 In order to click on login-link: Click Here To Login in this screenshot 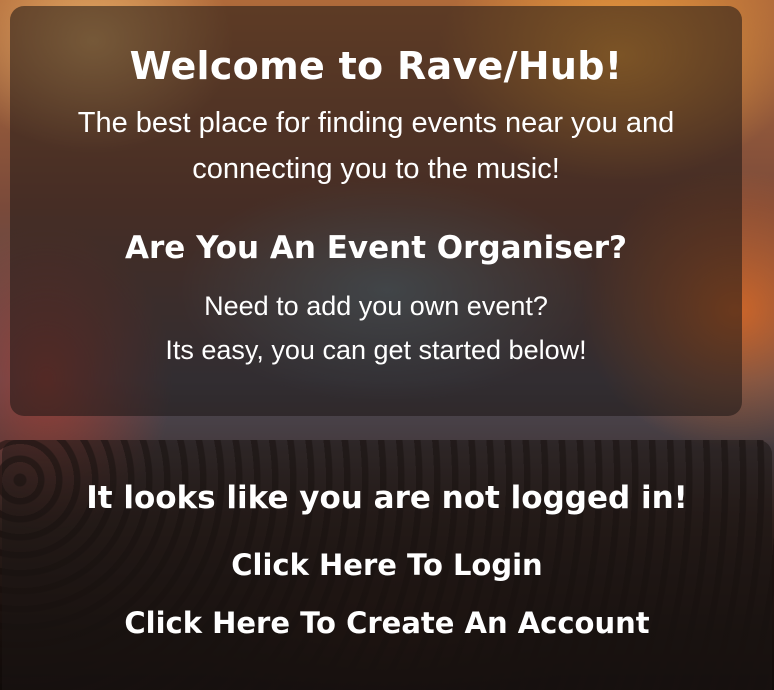, I will do `click(387, 565)`.